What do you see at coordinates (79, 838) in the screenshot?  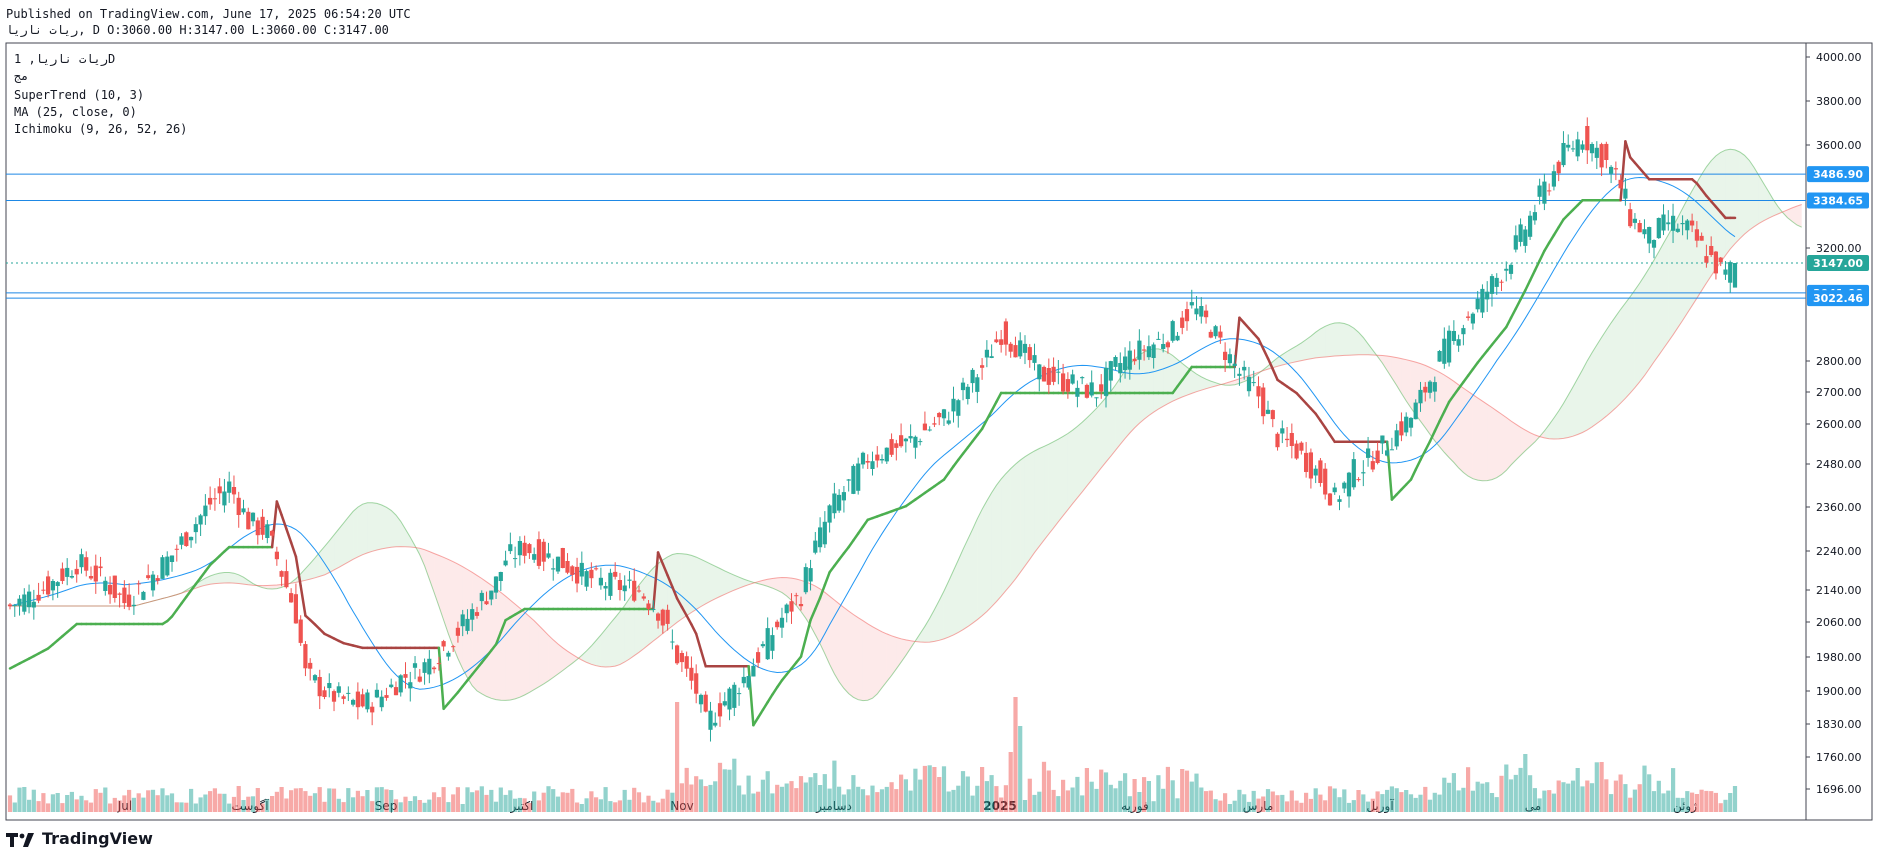 I see `tradingview-logo: TradingView` at bounding box center [79, 838].